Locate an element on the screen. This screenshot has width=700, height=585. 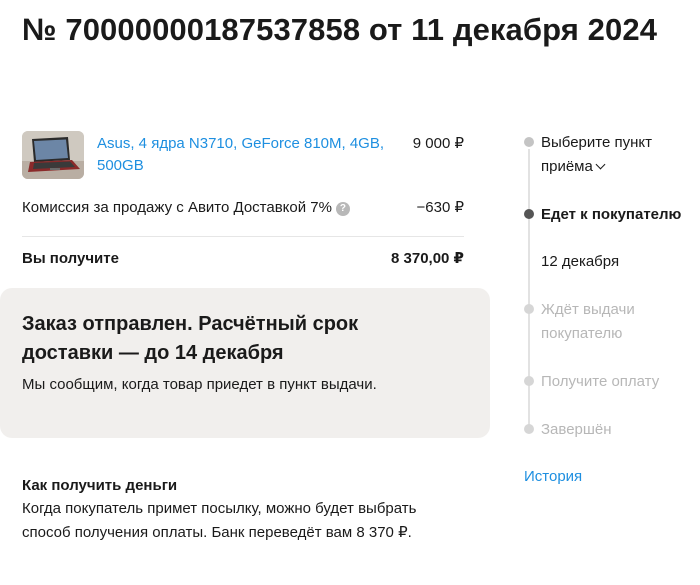
item-thumbnail is located at coordinates (53, 155).